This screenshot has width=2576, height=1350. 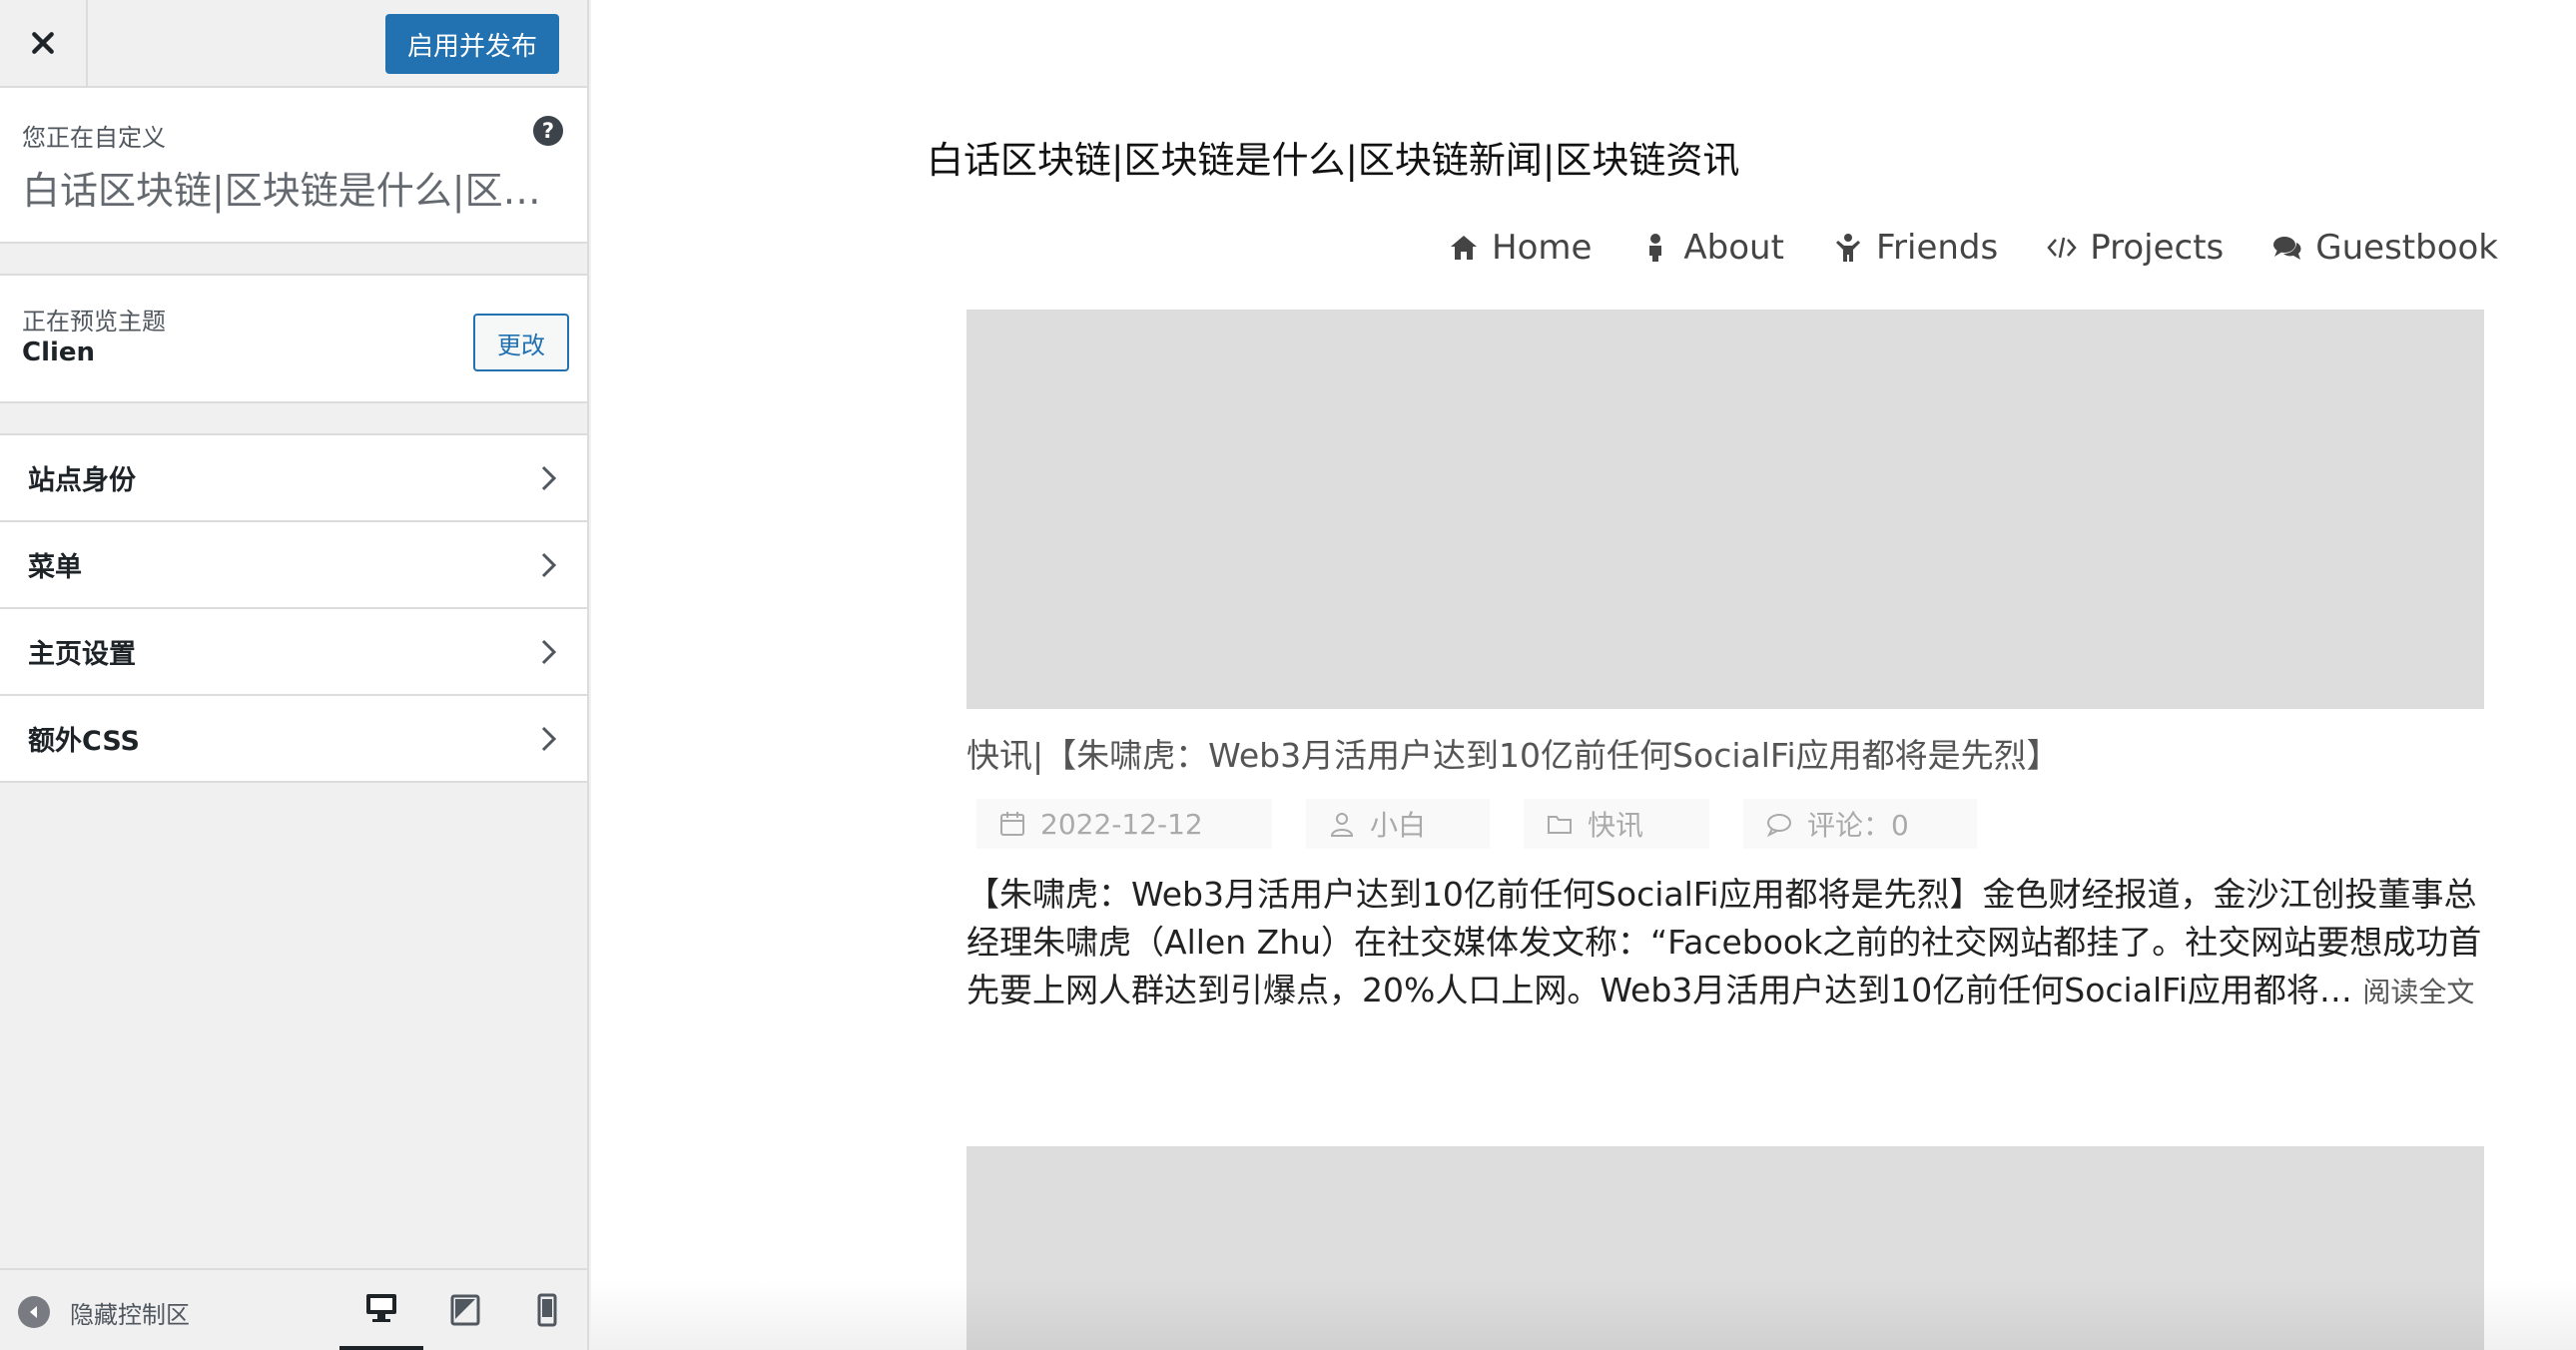 I want to click on section-label: 菜单, so click(x=55, y=567).